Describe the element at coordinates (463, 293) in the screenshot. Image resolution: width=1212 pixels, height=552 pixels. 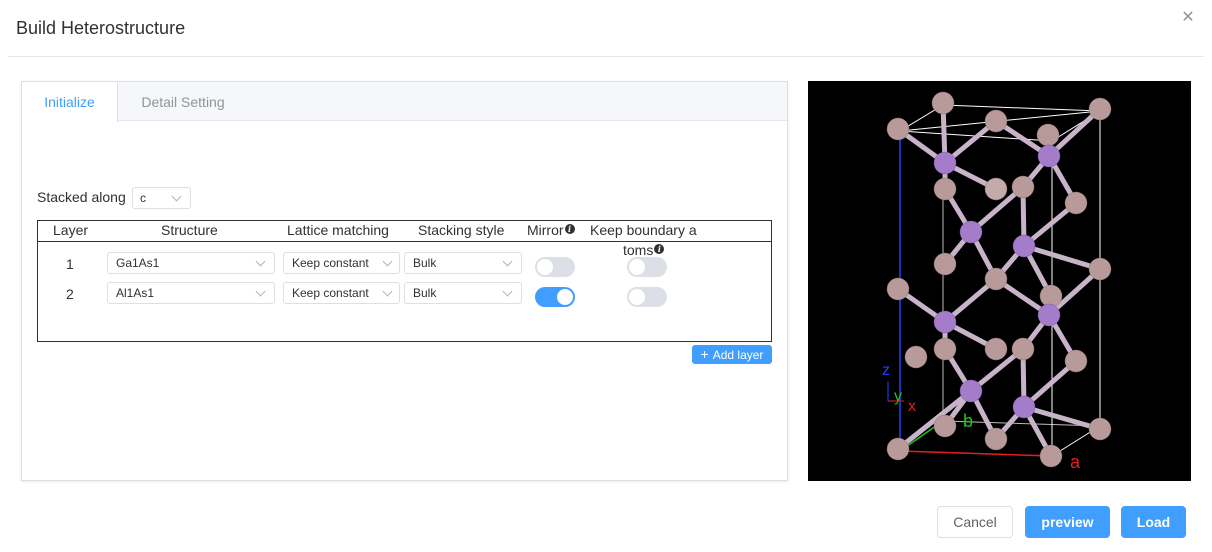
I see `row2-stacking-select: Bulk` at that location.